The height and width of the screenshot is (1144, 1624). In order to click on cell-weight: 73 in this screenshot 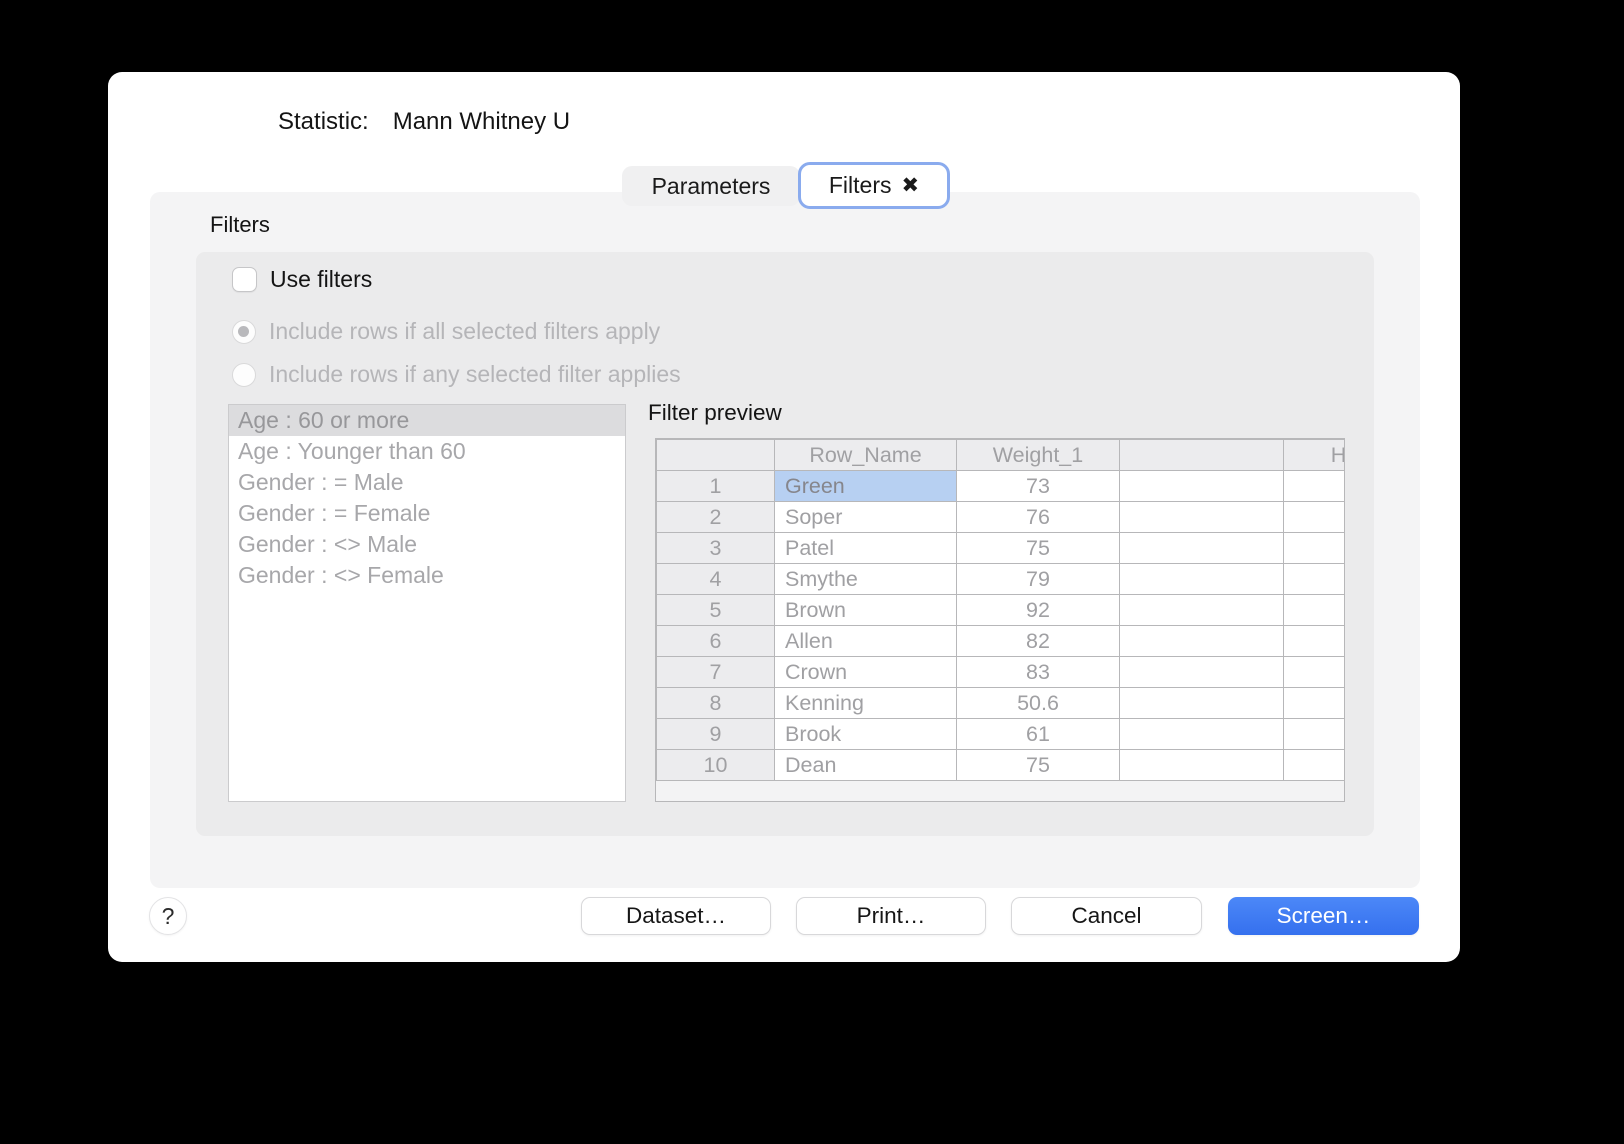, I will do `click(1038, 486)`.